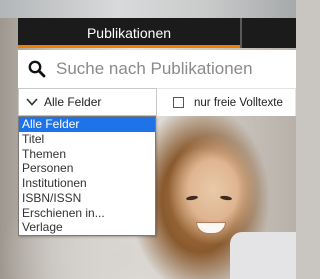 The width and height of the screenshot is (320, 279). I want to click on fulltext-option: nur freie Volltexte, so click(226, 102).